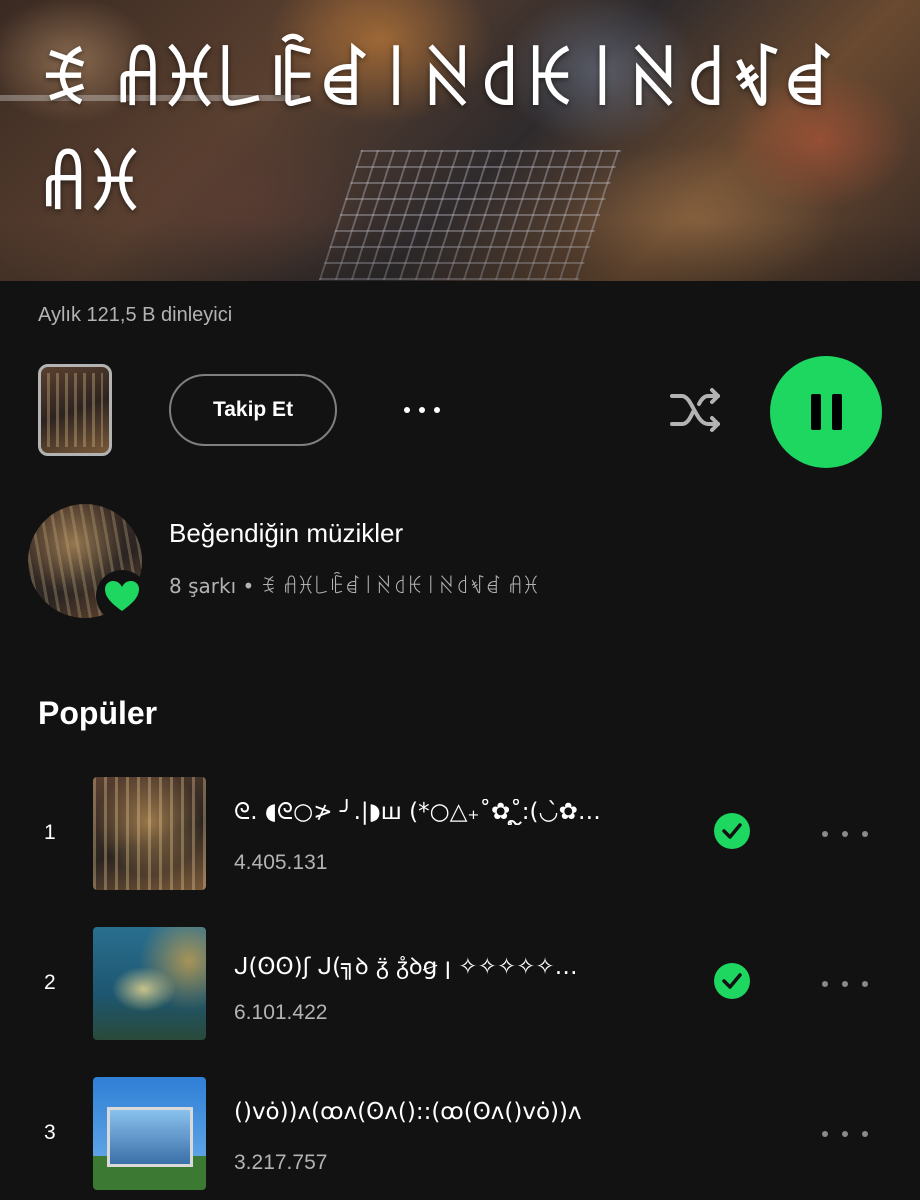 The image size is (920, 1200). What do you see at coordinates (98, 713) in the screenshot?
I see `popular-heading: Popüler` at bounding box center [98, 713].